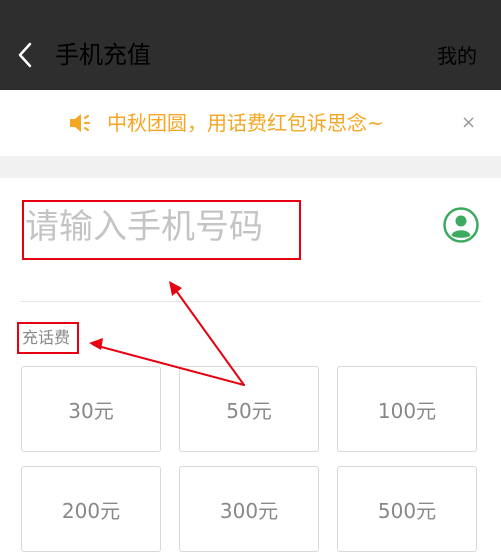 The height and width of the screenshot is (559, 501). What do you see at coordinates (91, 409) in the screenshot?
I see `amount-option-30: 30元` at bounding box center [91, 409].